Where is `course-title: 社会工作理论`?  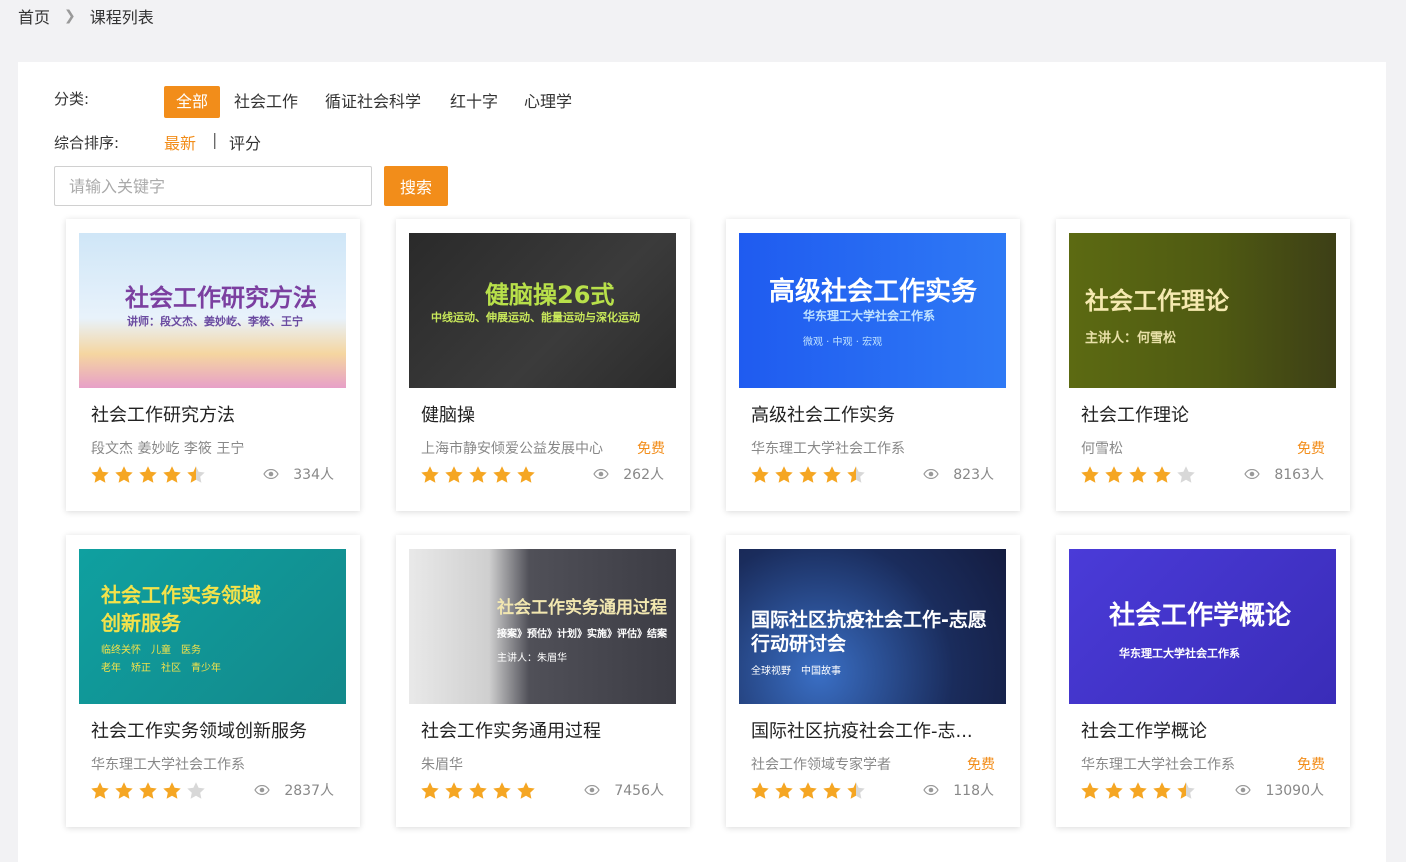
course-title: 社会工作理论 is located at coordinates (1206, 414).